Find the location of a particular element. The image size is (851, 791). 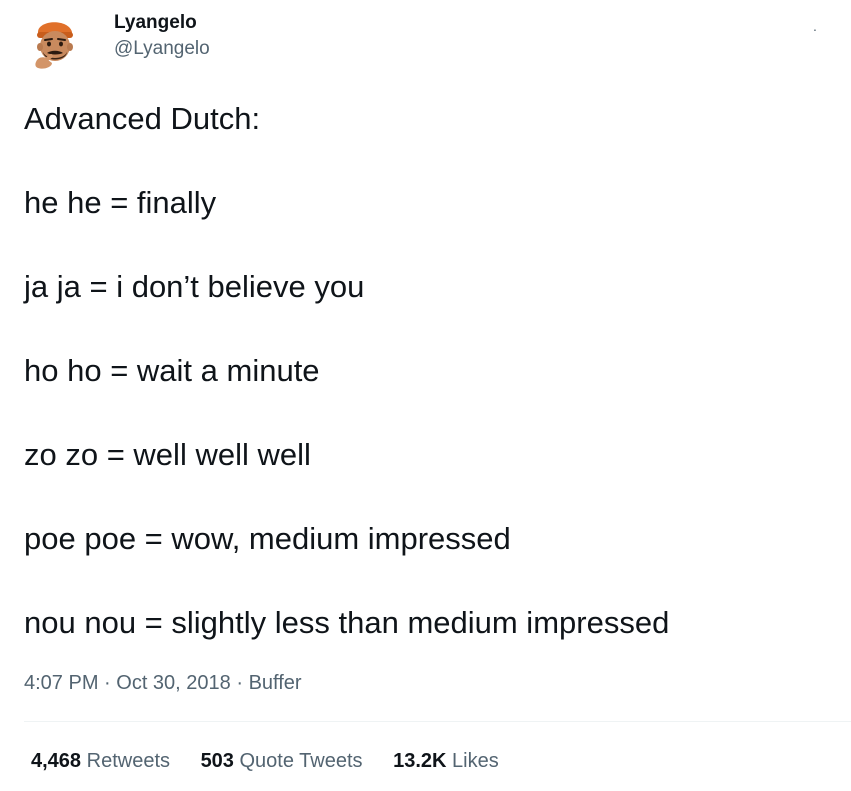

likes-label: Likes is located at coordinates (475, 761).